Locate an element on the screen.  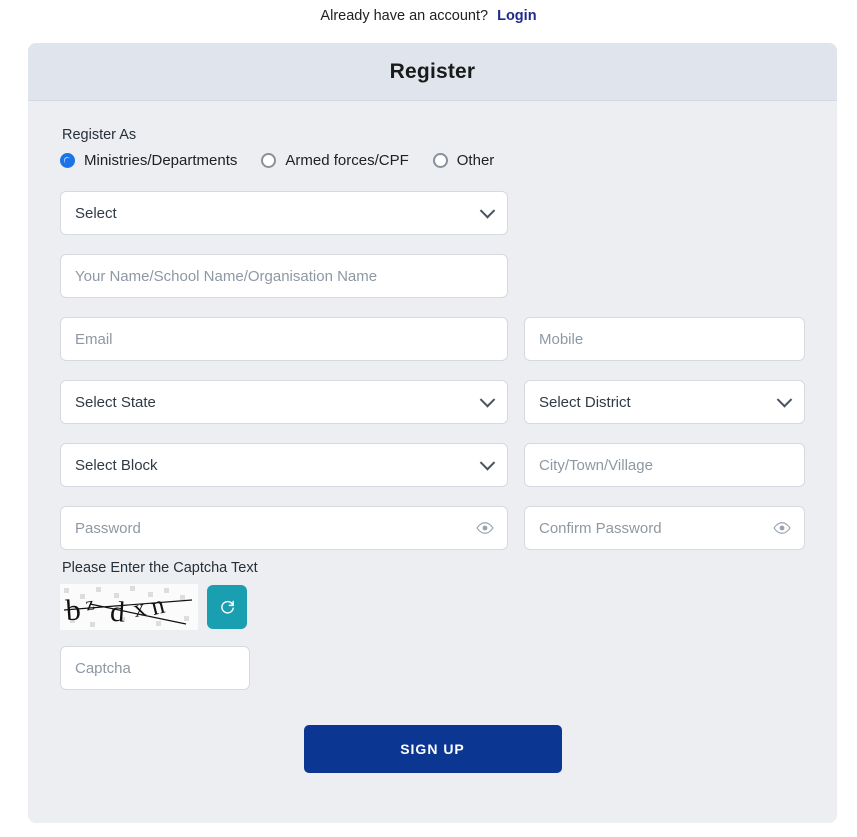
show-confirm-password-icon is located at coordinates (782, 528).